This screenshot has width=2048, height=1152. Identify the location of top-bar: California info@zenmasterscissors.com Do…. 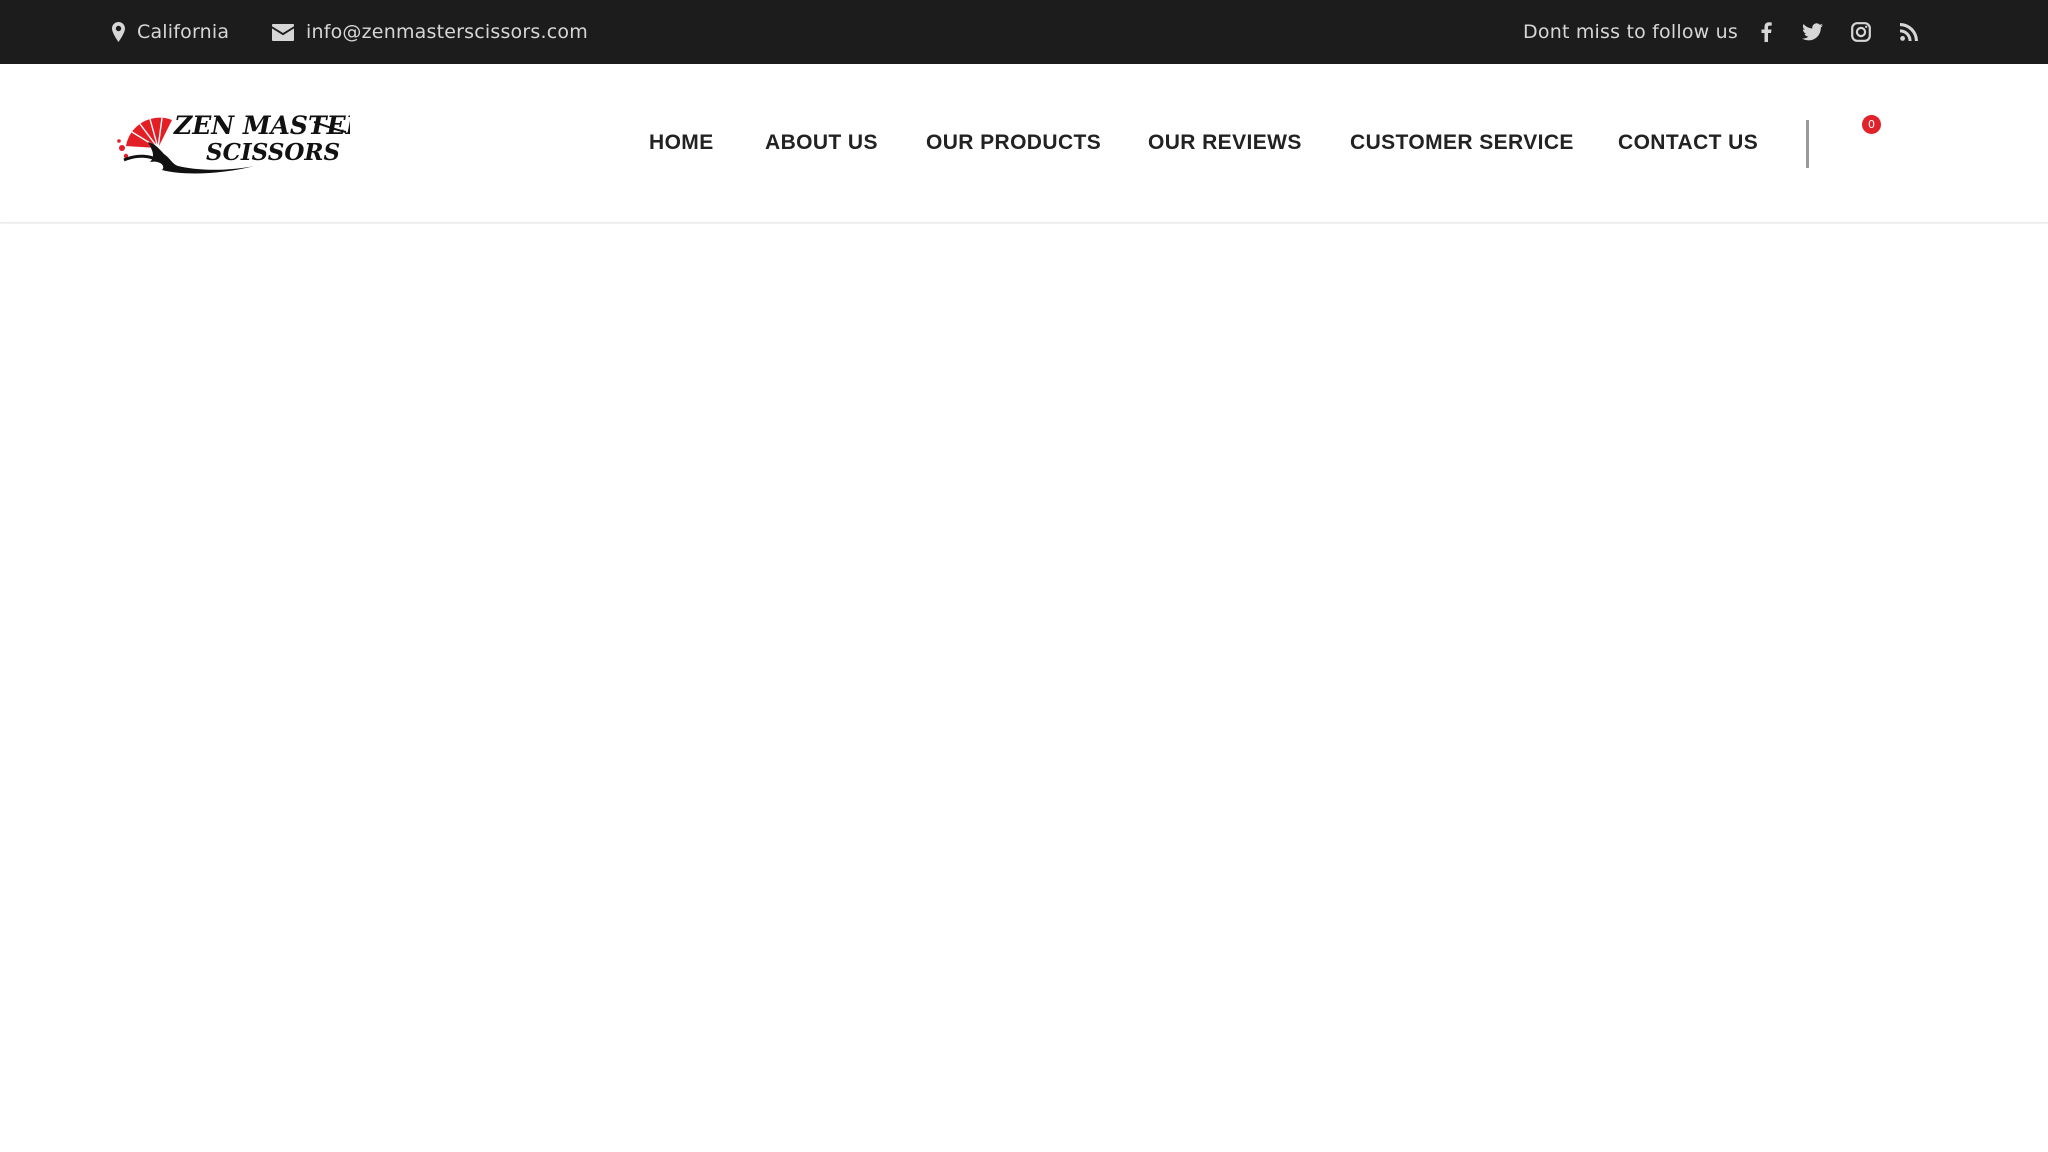
(1024, 32).